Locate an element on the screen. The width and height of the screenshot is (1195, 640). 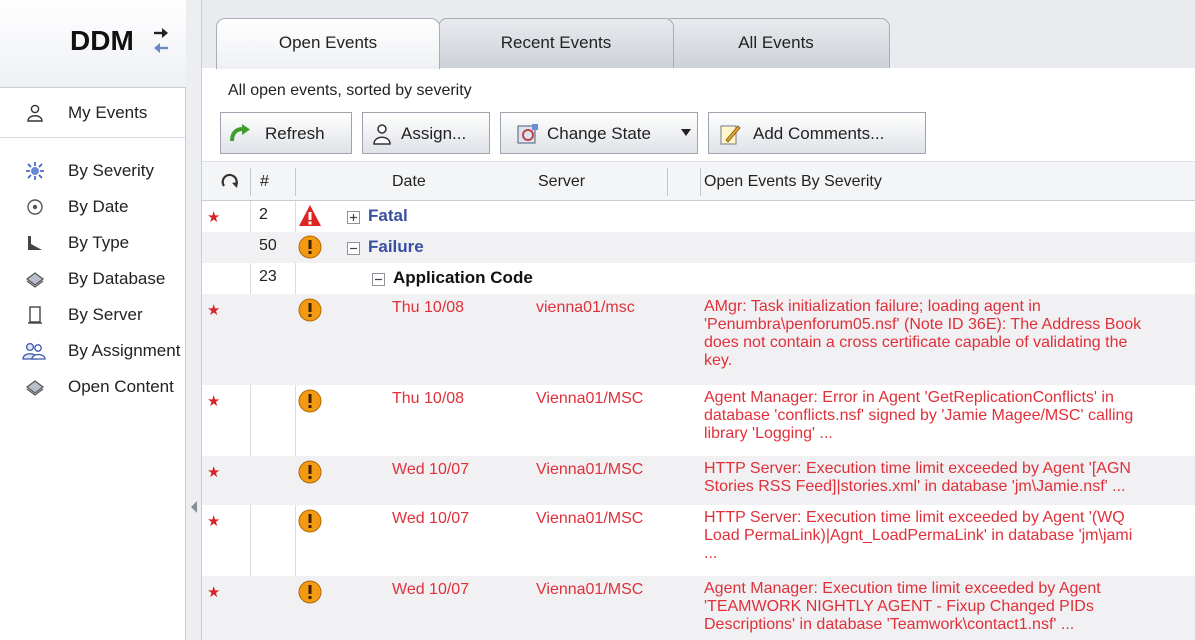
tab-label: All Events is located at coordinates (776, 42).